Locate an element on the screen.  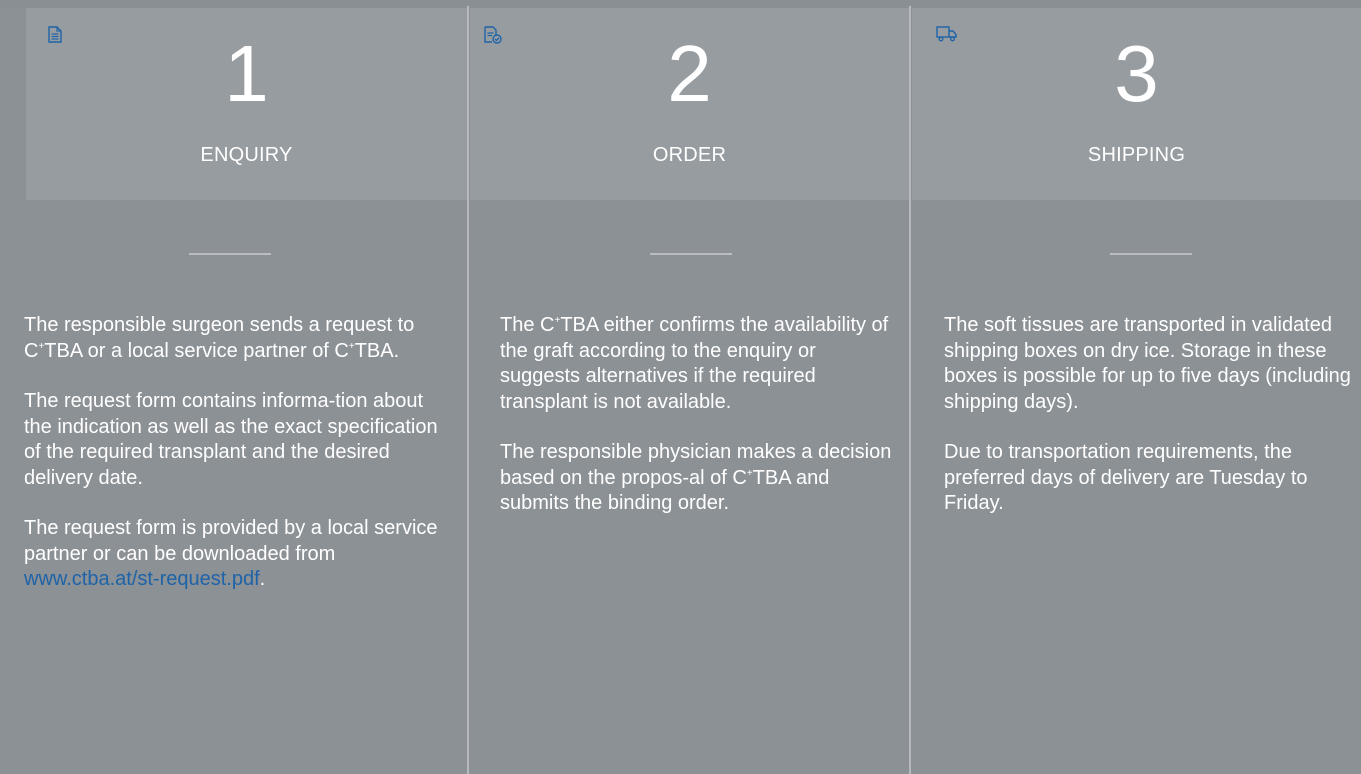
step-header: 1 ENQUIRY is located at coordinates (246, 104).